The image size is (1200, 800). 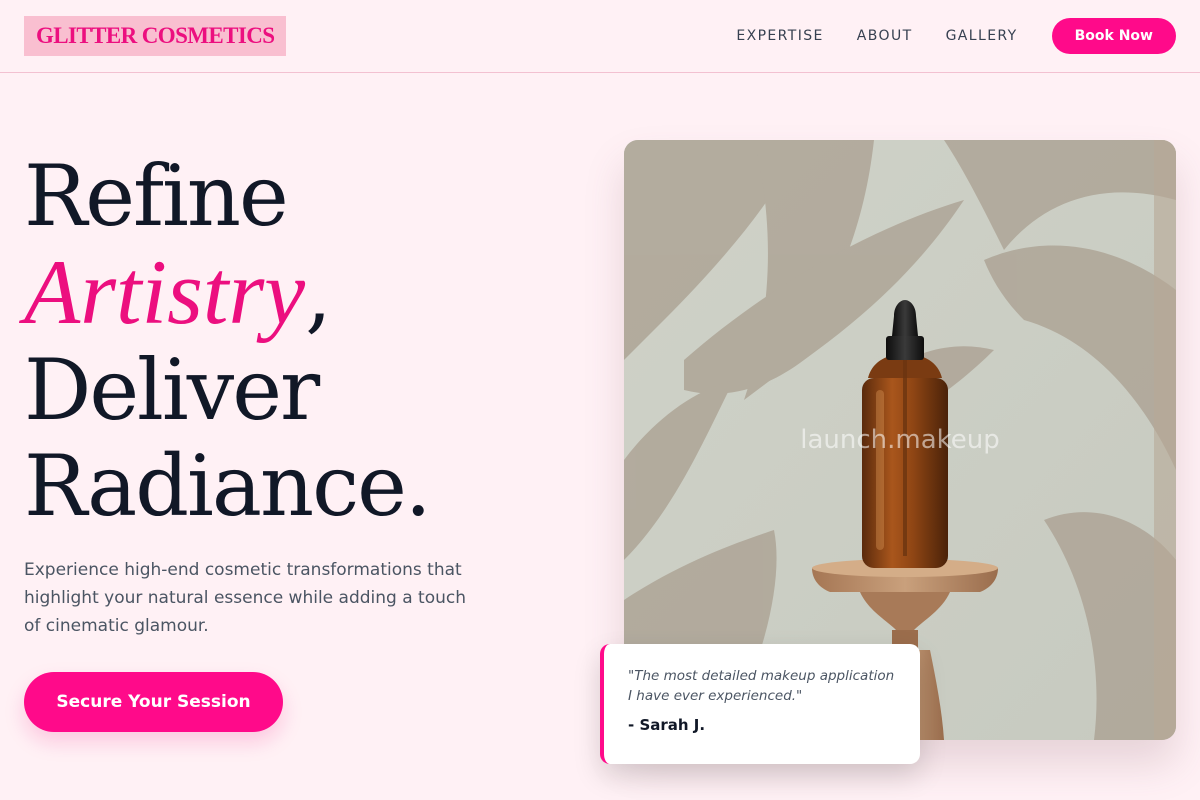 What do you see at coordinates (153, 702) in the screenshot?
I see `secure-session-button: Secure Your Session` at bounding box center [153, 702].